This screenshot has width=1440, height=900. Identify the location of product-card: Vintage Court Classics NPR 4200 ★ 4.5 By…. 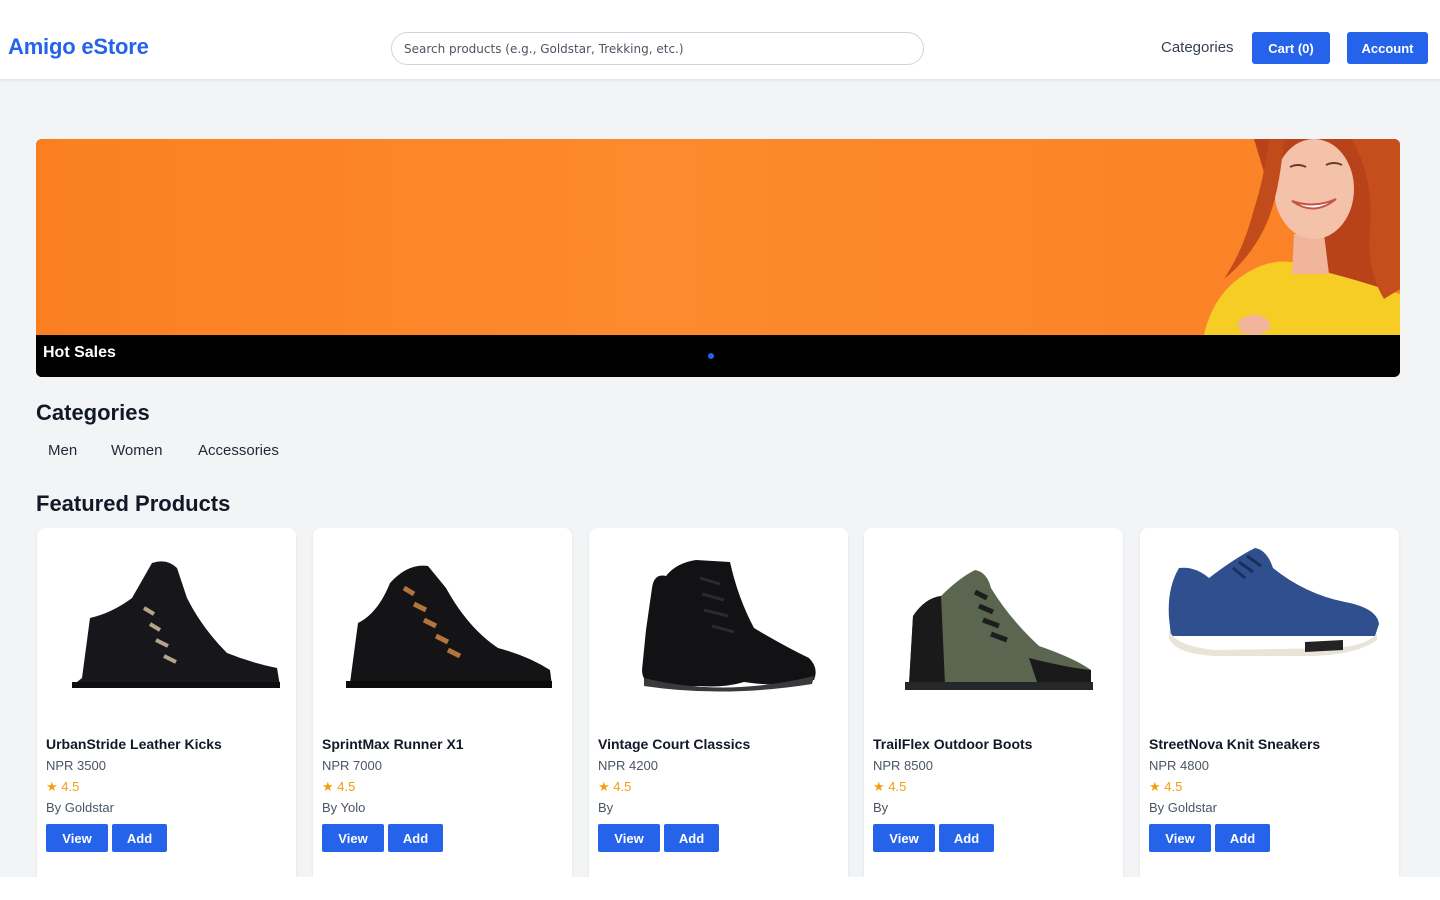
(718, 708).